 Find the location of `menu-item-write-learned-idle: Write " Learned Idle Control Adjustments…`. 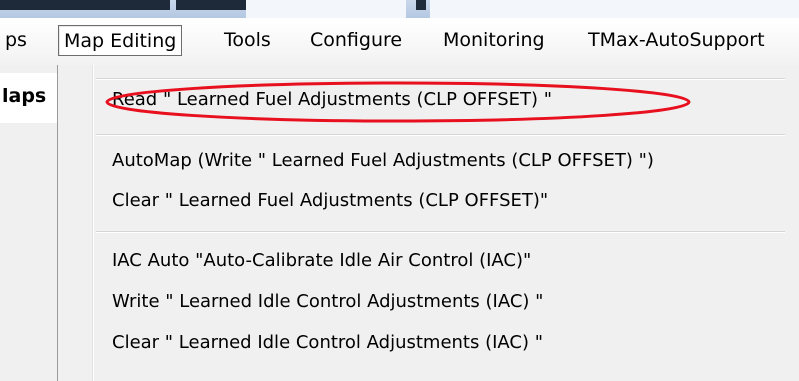

menu-item-write-learned-idle: Write " Learned Idle Control Adjustments… is located at coordinates (327, 302).